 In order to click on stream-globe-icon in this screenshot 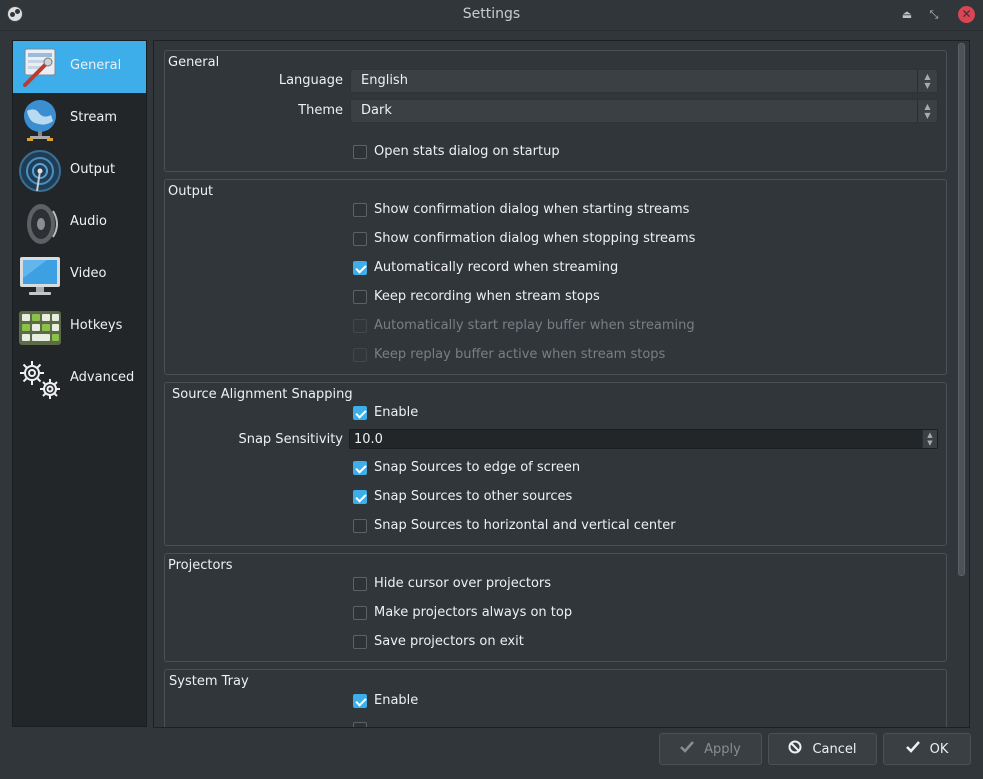, I will do `click(40, 120)`.